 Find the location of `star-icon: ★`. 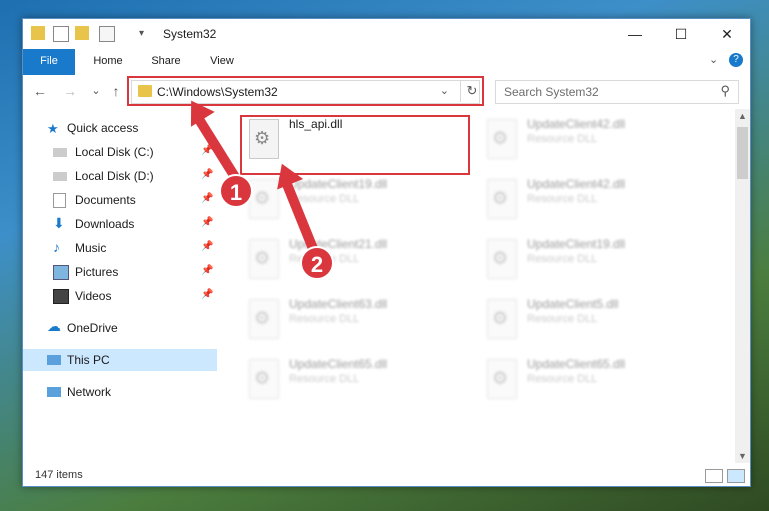

star-icon: ★ is located at coordinates (53, 128).